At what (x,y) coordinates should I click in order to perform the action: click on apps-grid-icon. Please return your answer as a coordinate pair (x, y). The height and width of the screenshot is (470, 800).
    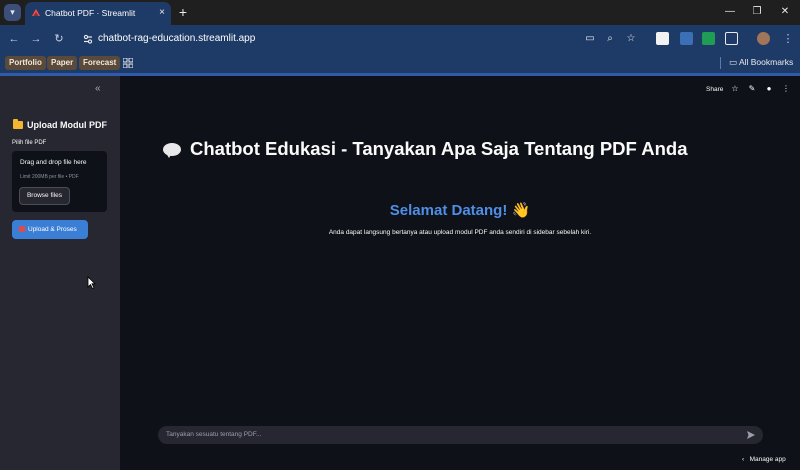
    Looking at the image, I should click on (128, 63).